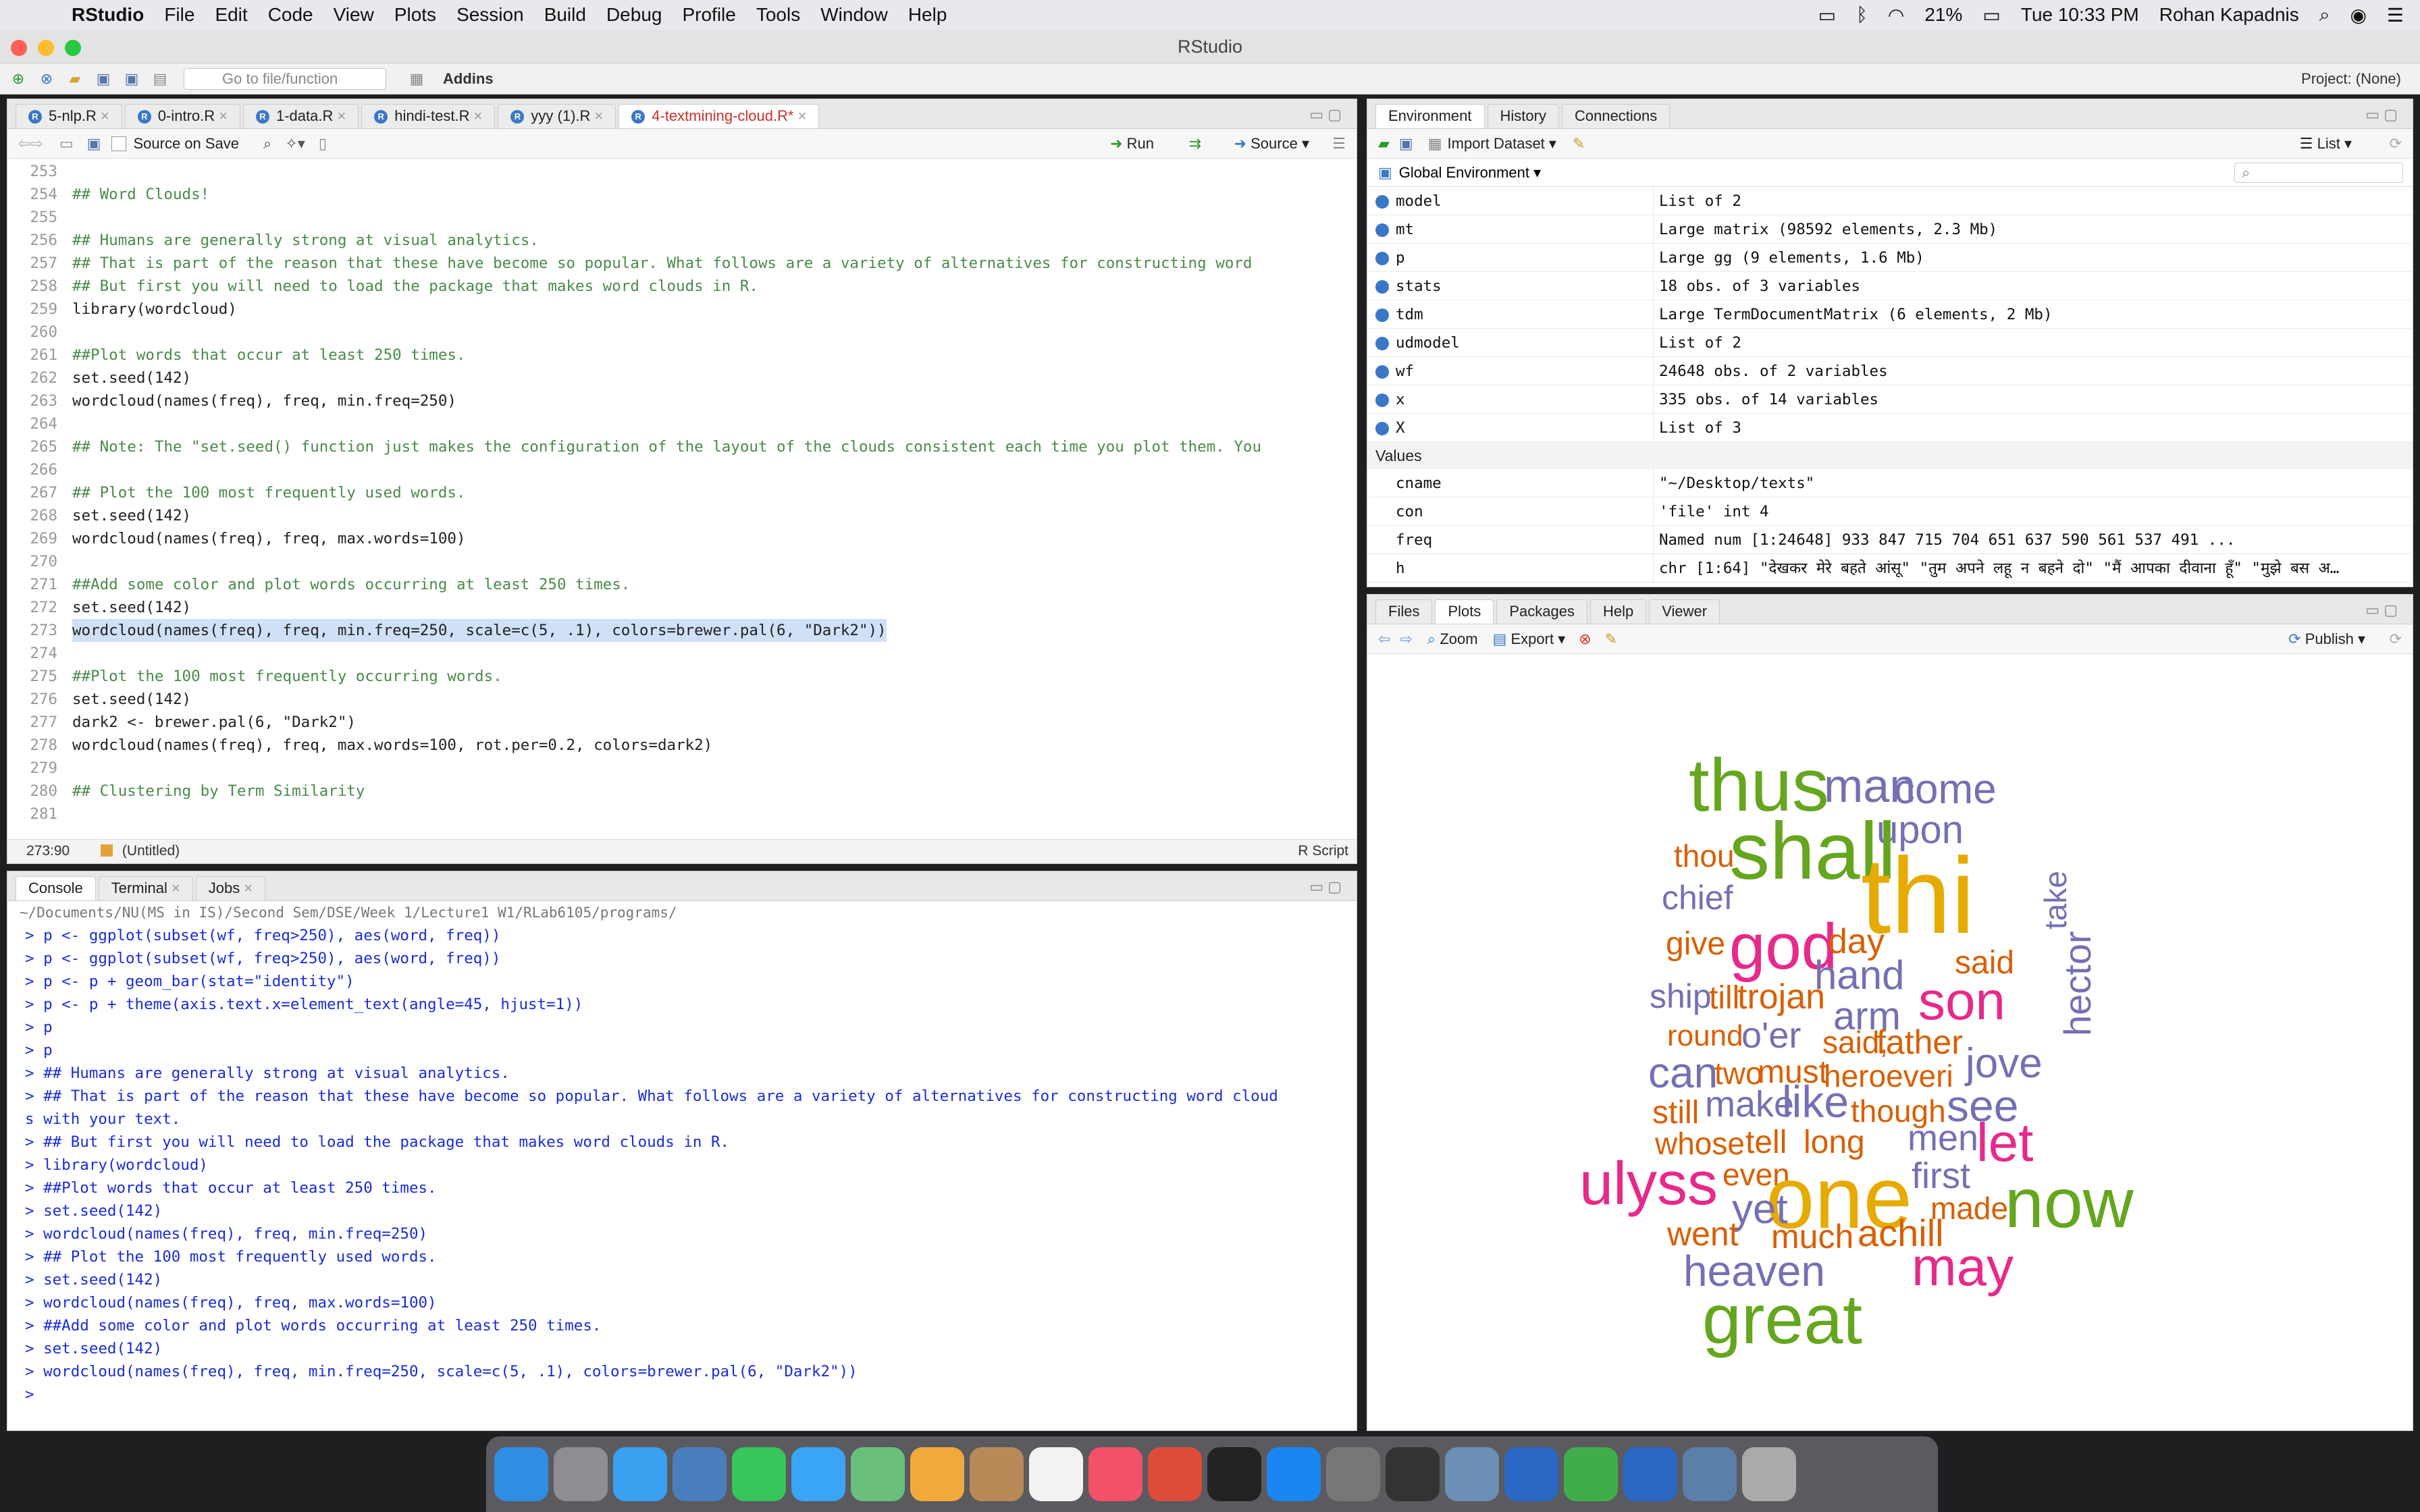  I want to click on code-line: 281, so click(682, 814).